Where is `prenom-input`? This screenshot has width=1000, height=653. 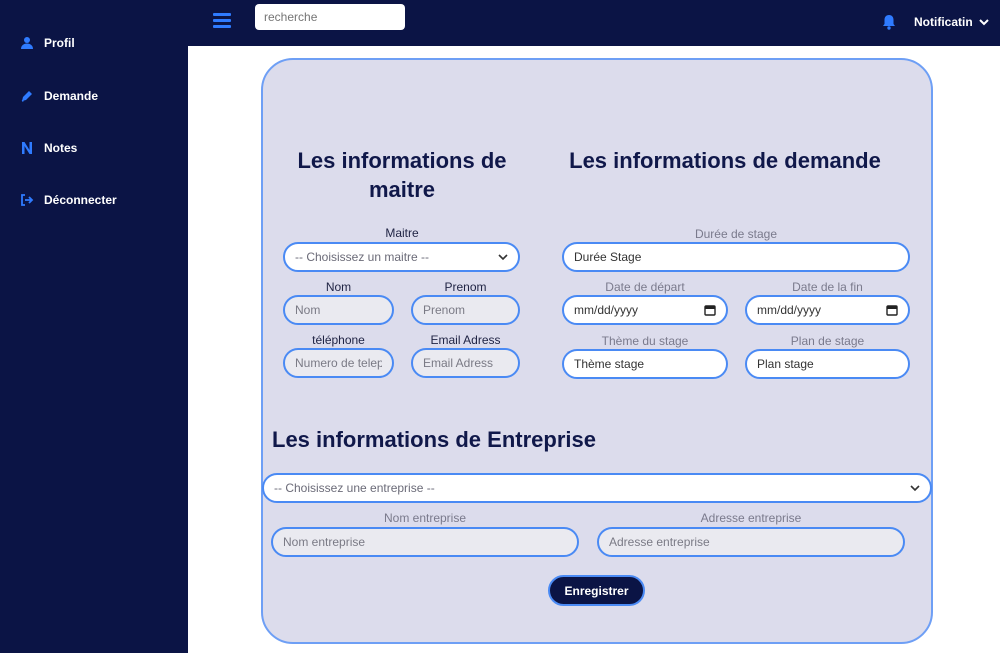
prenom-input is located at coordinates (465, 310).